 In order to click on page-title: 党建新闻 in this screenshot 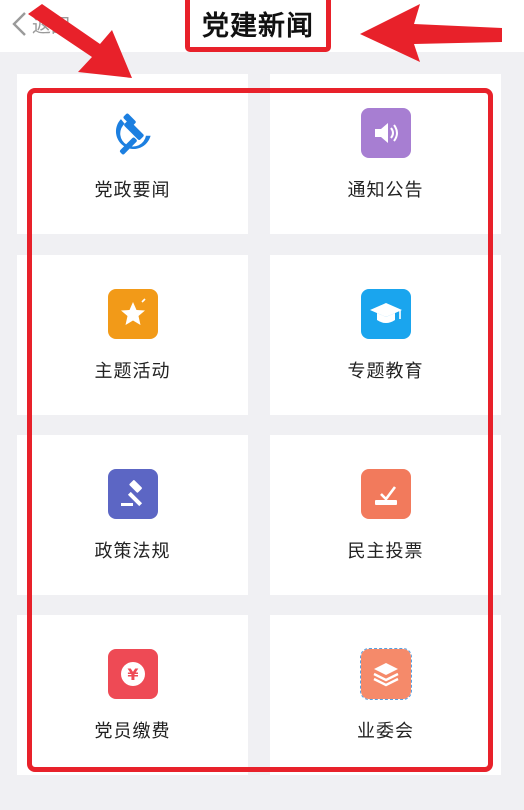, I will do `click(258, 26)`.